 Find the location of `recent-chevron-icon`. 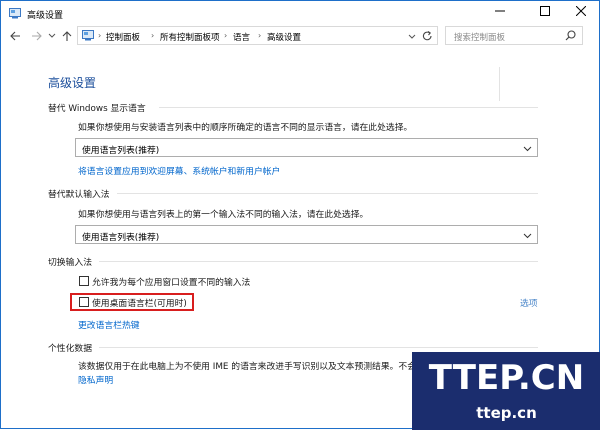

recent-chevron-icon is located at coordinates (52, 36).